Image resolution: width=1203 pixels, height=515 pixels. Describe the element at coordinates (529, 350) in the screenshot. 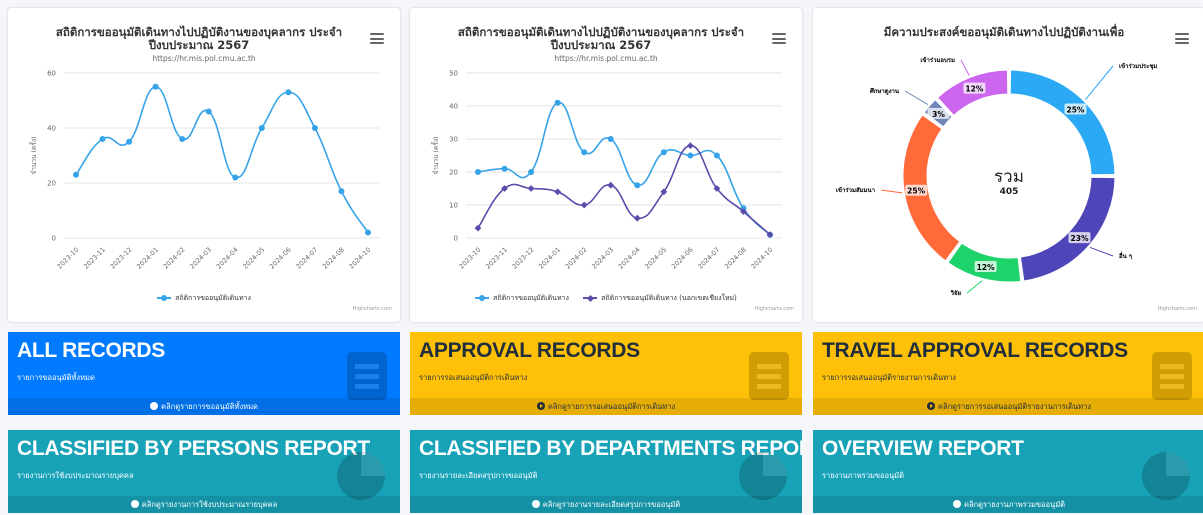

I see `small-box-title: APPROVAL RECORDS` at that location.